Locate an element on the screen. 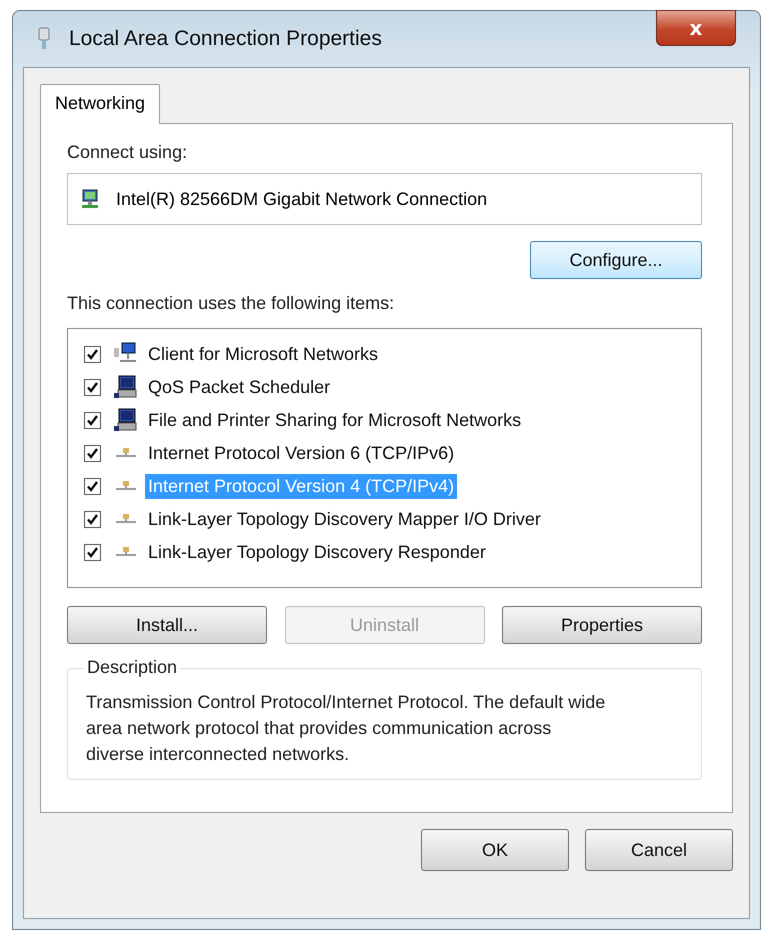 This screenshot has width=769, height=939. dialog-button: OK is located at coordinates (495, 850).